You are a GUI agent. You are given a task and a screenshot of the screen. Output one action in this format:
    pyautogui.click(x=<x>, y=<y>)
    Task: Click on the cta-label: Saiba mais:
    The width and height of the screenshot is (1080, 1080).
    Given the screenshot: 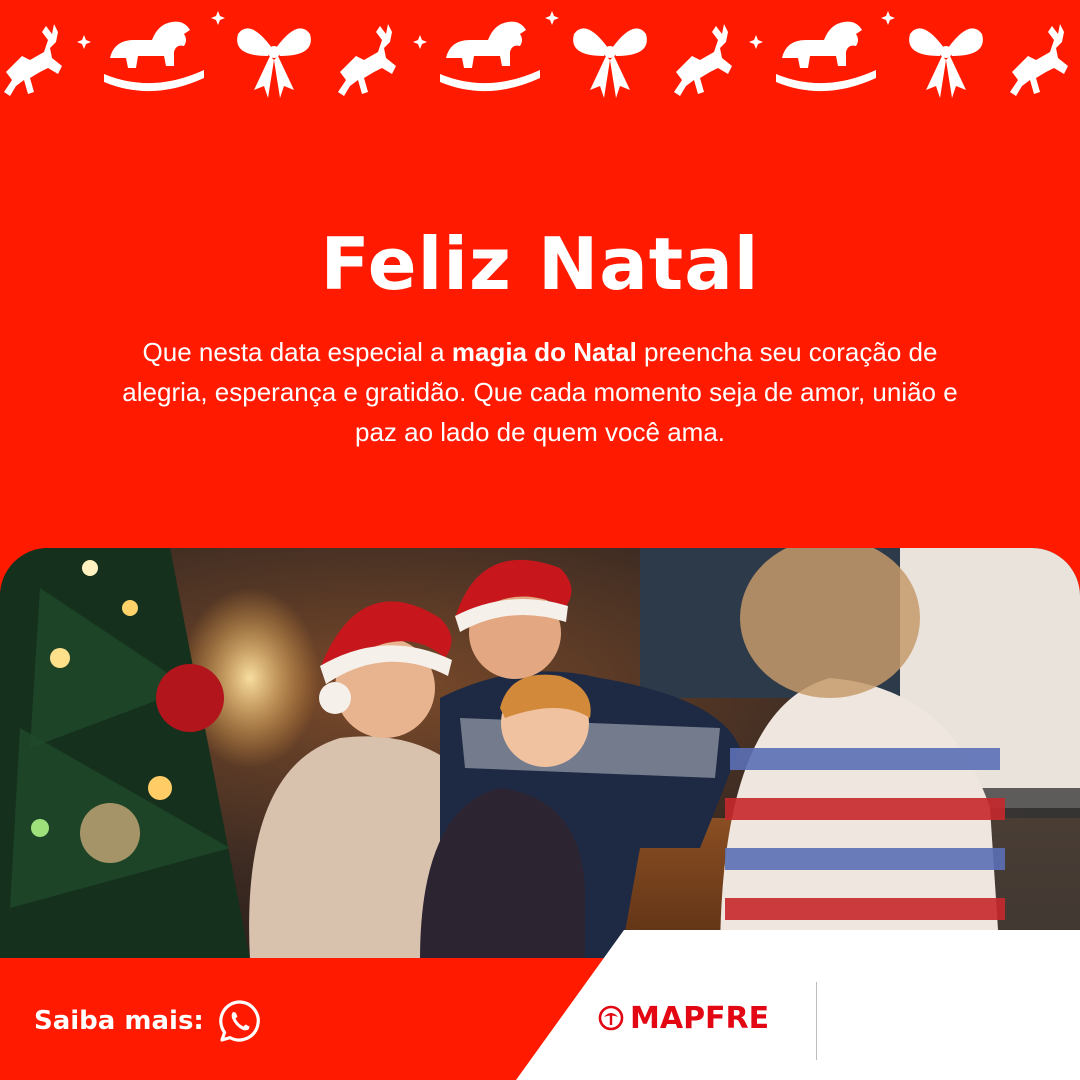 What is the action you would take?
    pyautogui.click(x=119, y=1021)
    